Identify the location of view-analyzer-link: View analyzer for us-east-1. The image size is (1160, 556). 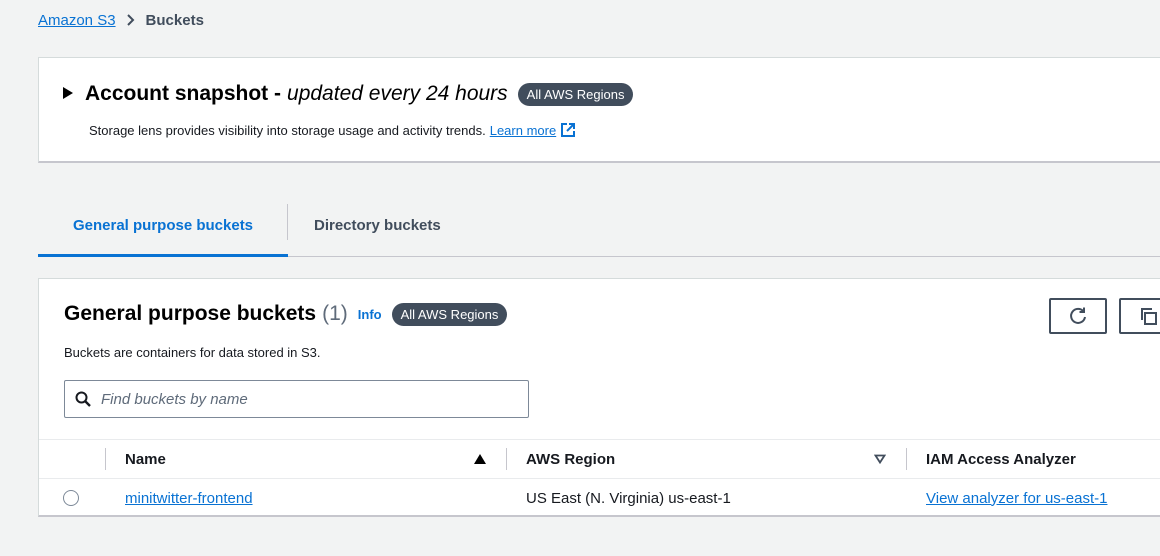
(1016, 498).